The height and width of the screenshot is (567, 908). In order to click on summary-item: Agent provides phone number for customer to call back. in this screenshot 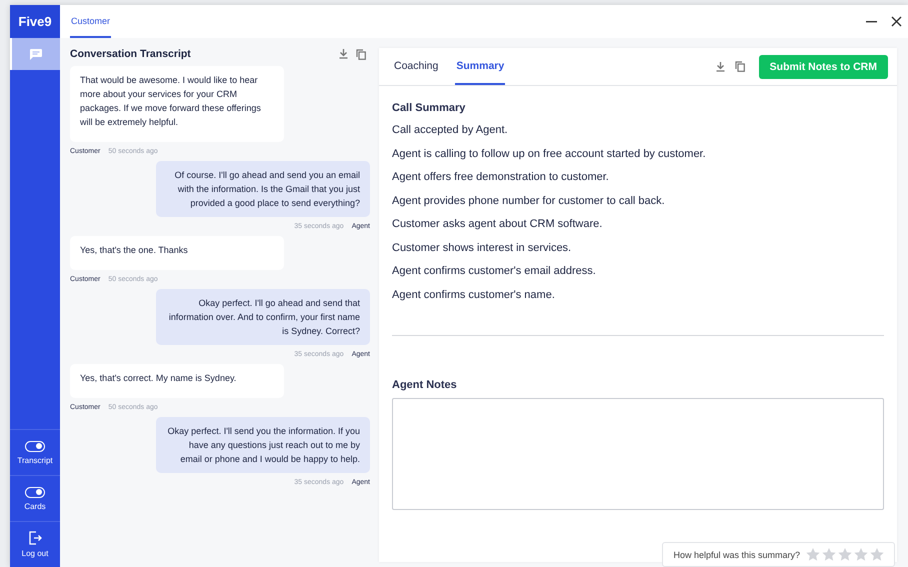, I will do `click(529, 201)`.